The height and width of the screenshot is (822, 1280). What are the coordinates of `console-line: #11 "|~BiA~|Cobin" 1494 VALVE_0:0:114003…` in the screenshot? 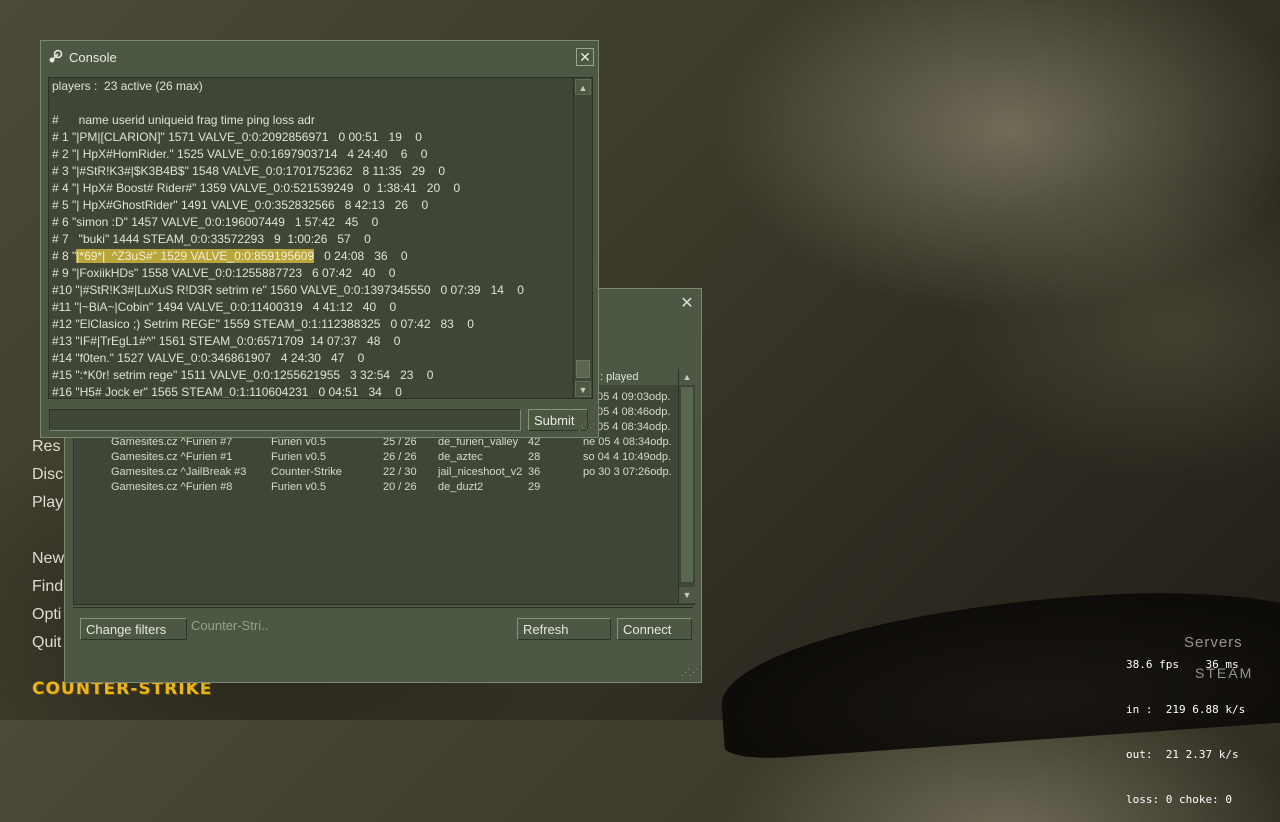 It's located at (224, 307).